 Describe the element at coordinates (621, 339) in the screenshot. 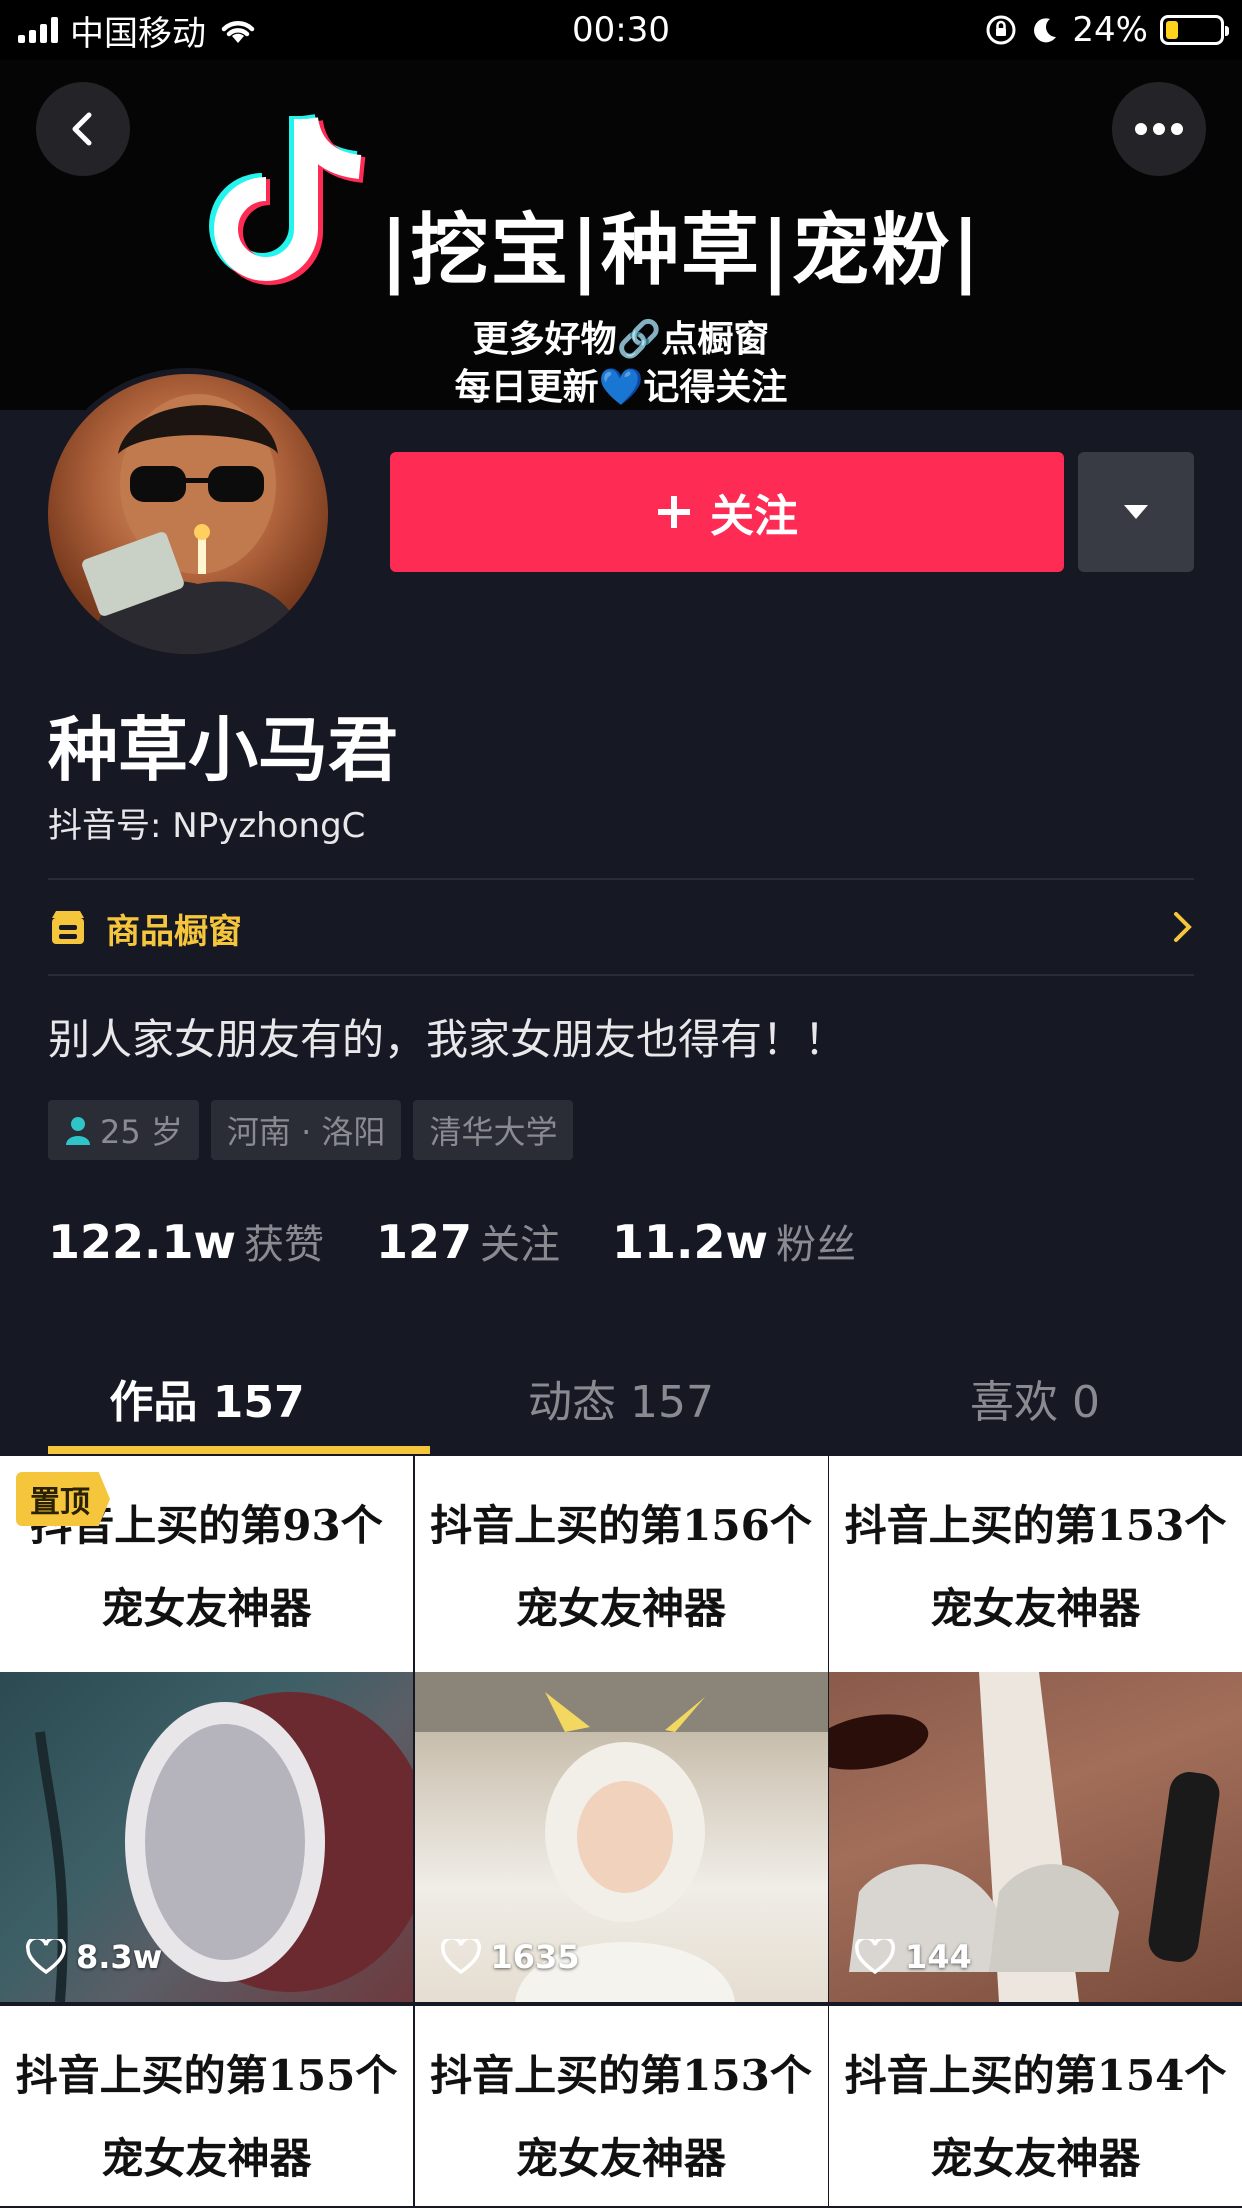

I see `banner-line-1: 更多好物🔗点橱窗` at that location.